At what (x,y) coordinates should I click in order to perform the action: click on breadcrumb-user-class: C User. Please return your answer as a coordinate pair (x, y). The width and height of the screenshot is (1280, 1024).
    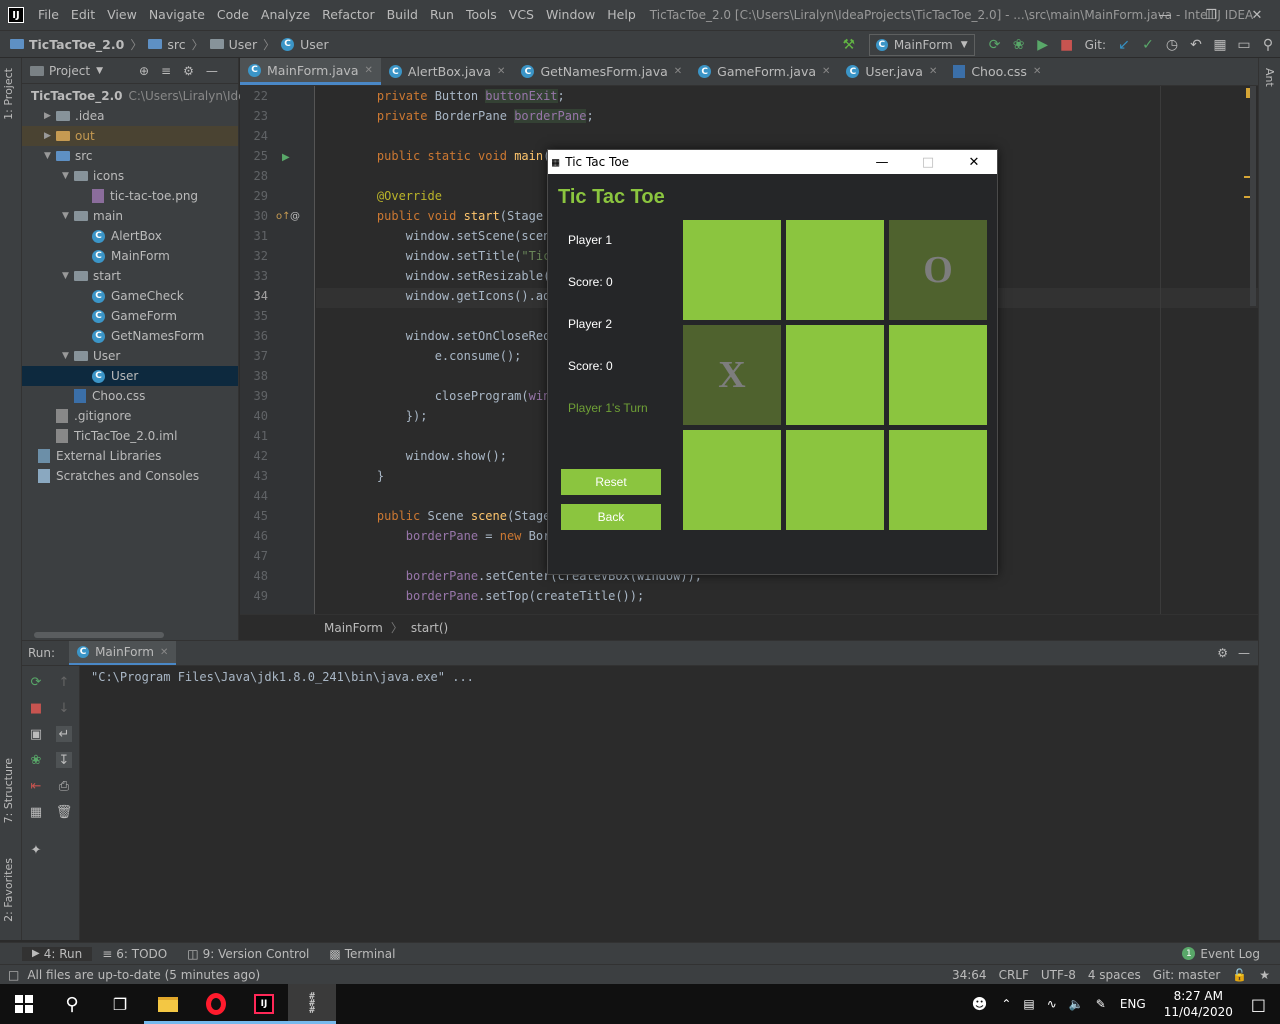
    Looking at the image, I should click on (305, 44).